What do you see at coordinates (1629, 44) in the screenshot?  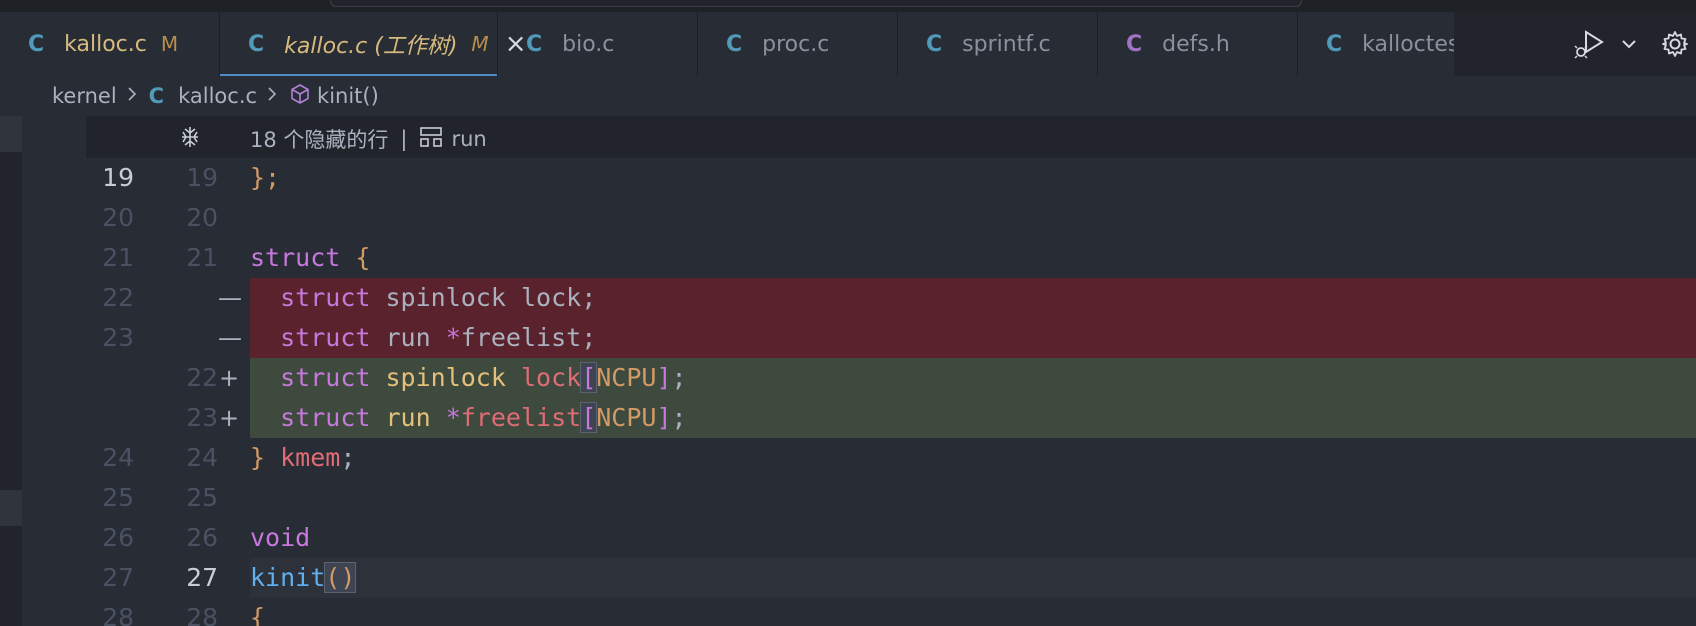 I see `chevron-down-icon` at bounding box center [1629, 44].